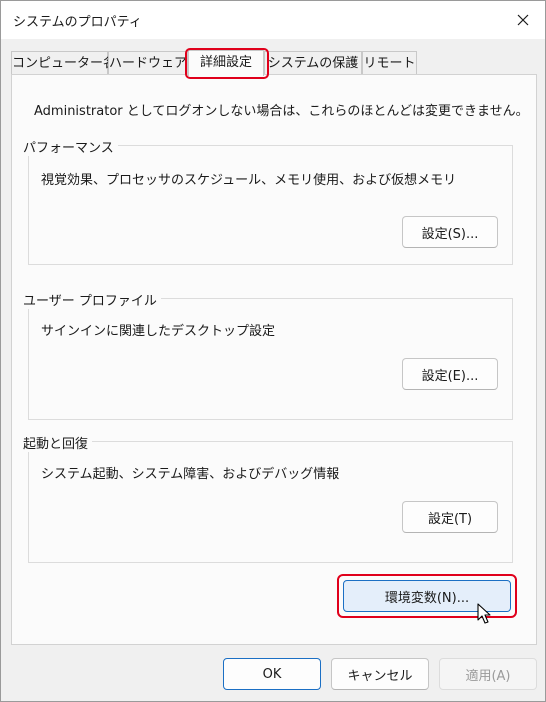 Image resolution: width=546 pixels, height=702 pixels. What do you see at coordinates (272, 674) in the screenshot?
I see `ok-button: OK` at bounding box center [272, 674].